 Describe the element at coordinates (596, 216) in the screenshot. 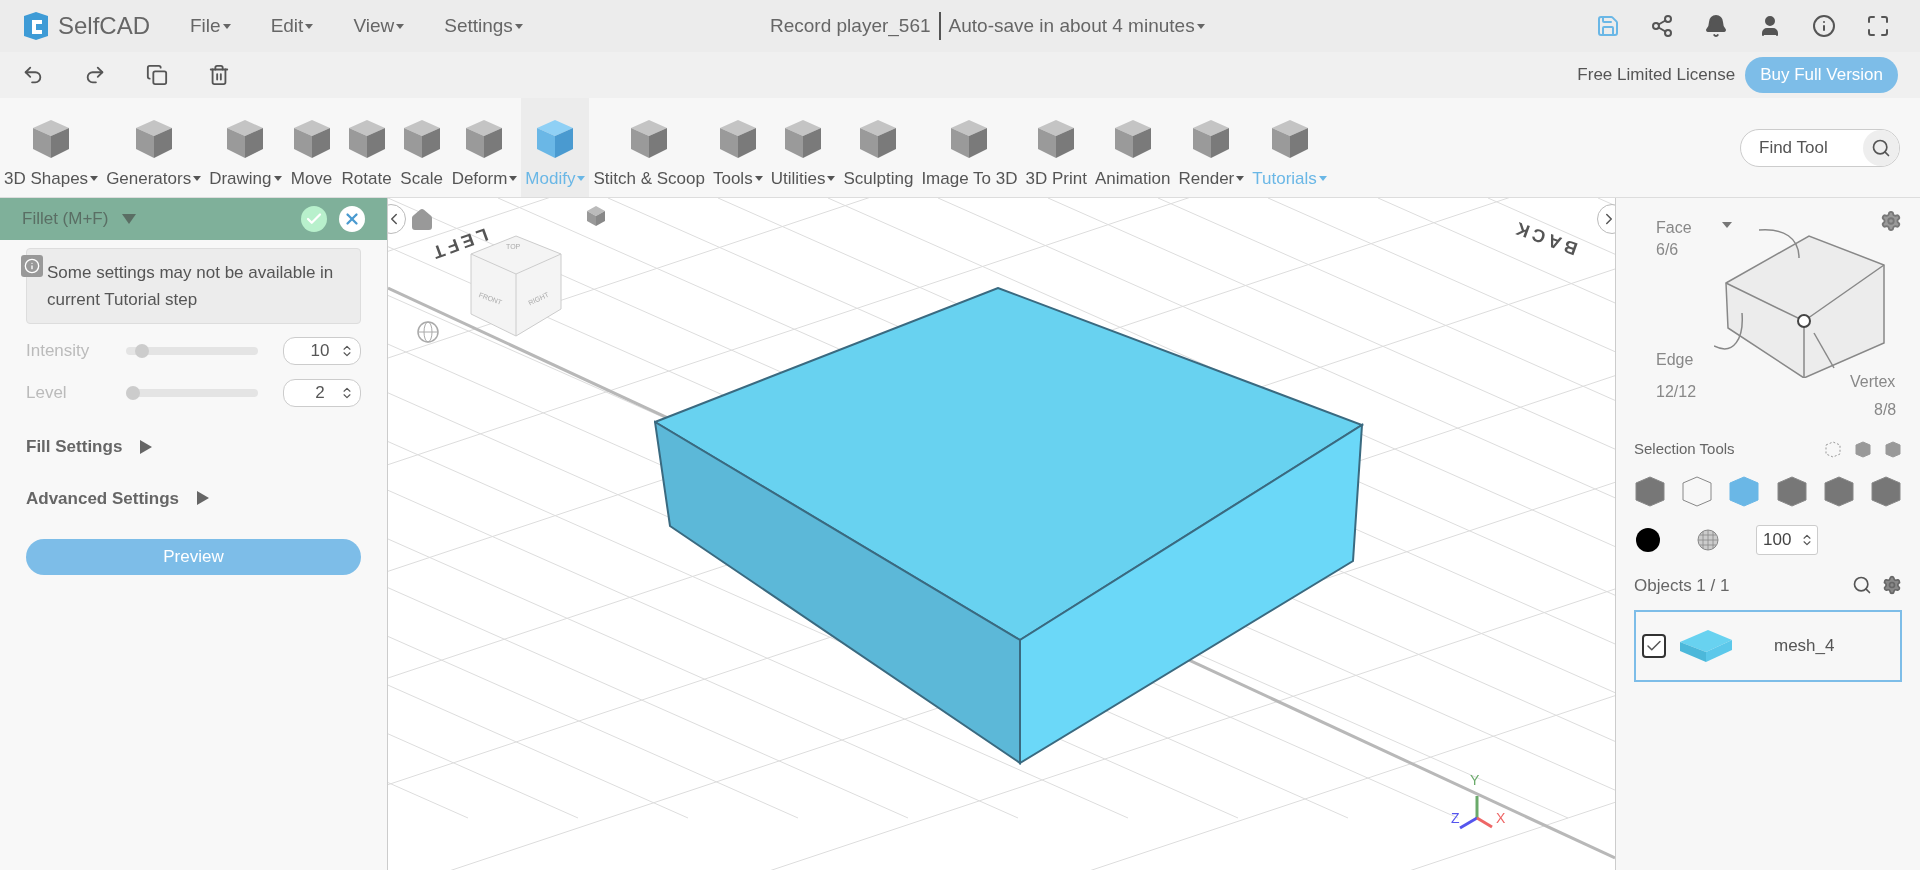

I see `perspective-cube-icon` at that location.